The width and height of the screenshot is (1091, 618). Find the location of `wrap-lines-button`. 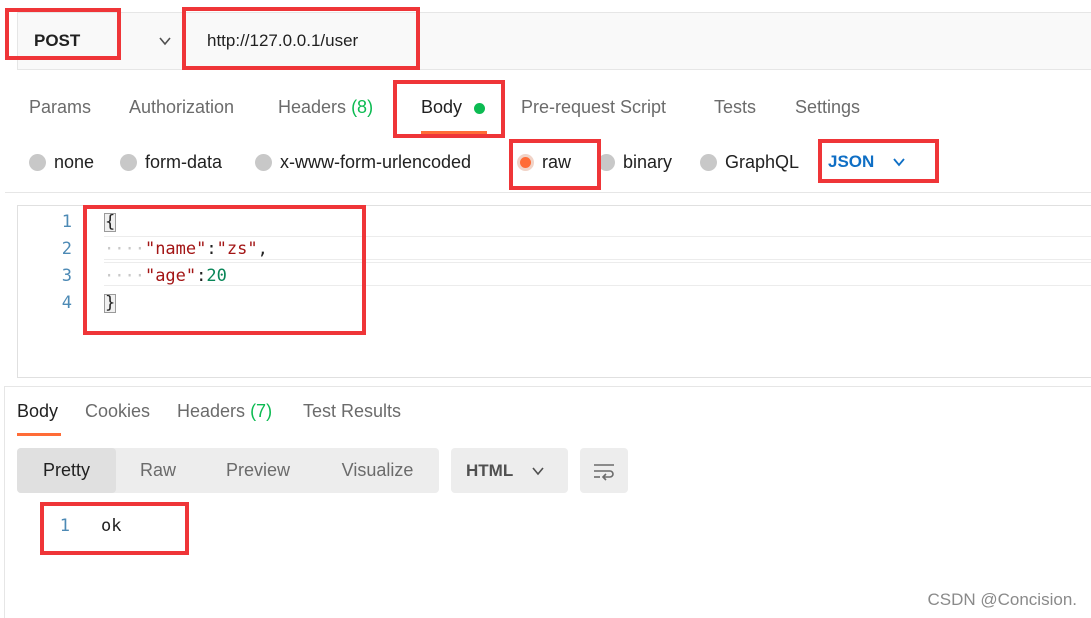

wrap-lines-button is located at coordinates (604, 470).